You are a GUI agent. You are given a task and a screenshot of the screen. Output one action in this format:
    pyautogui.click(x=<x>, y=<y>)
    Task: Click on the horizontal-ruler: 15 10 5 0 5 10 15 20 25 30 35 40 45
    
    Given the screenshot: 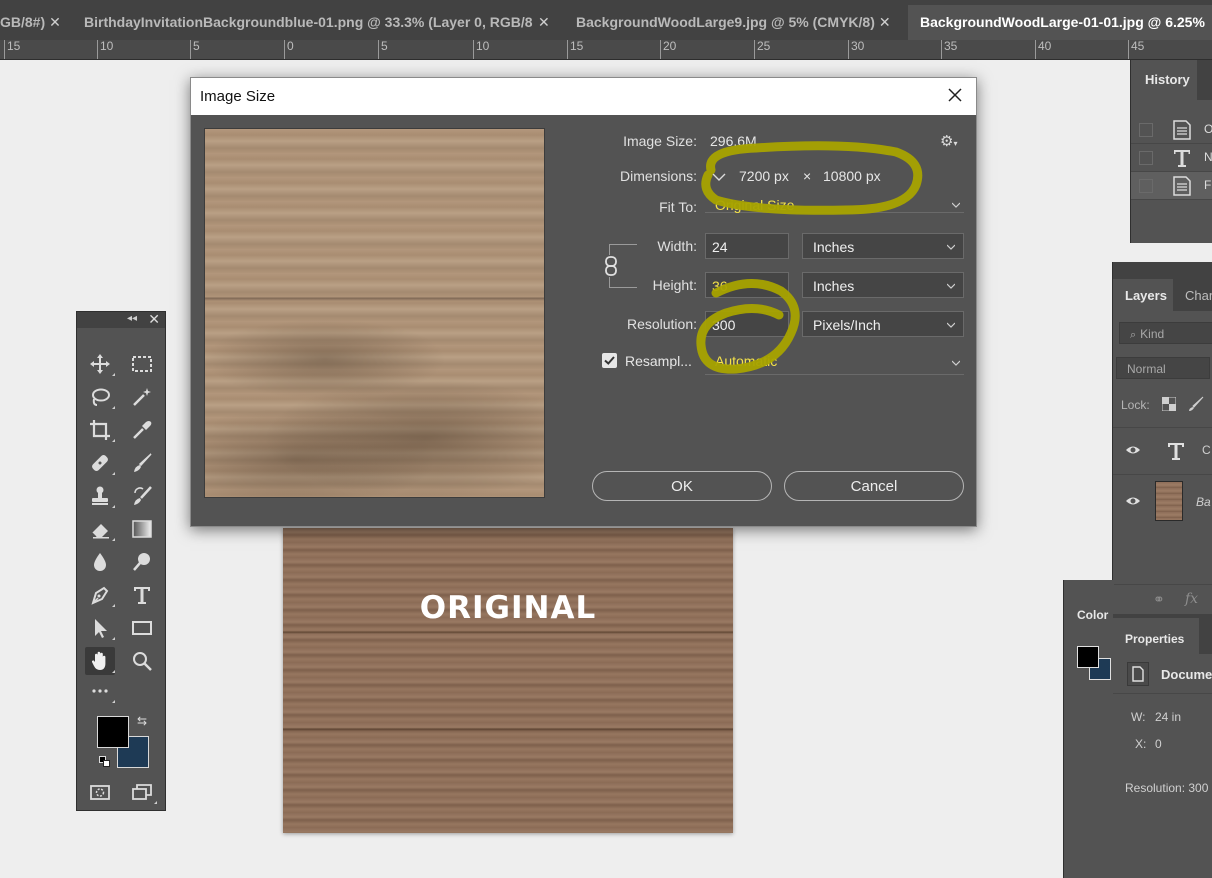 What is the action you would take?
    pyautogui.click(x=606, y=50)
    